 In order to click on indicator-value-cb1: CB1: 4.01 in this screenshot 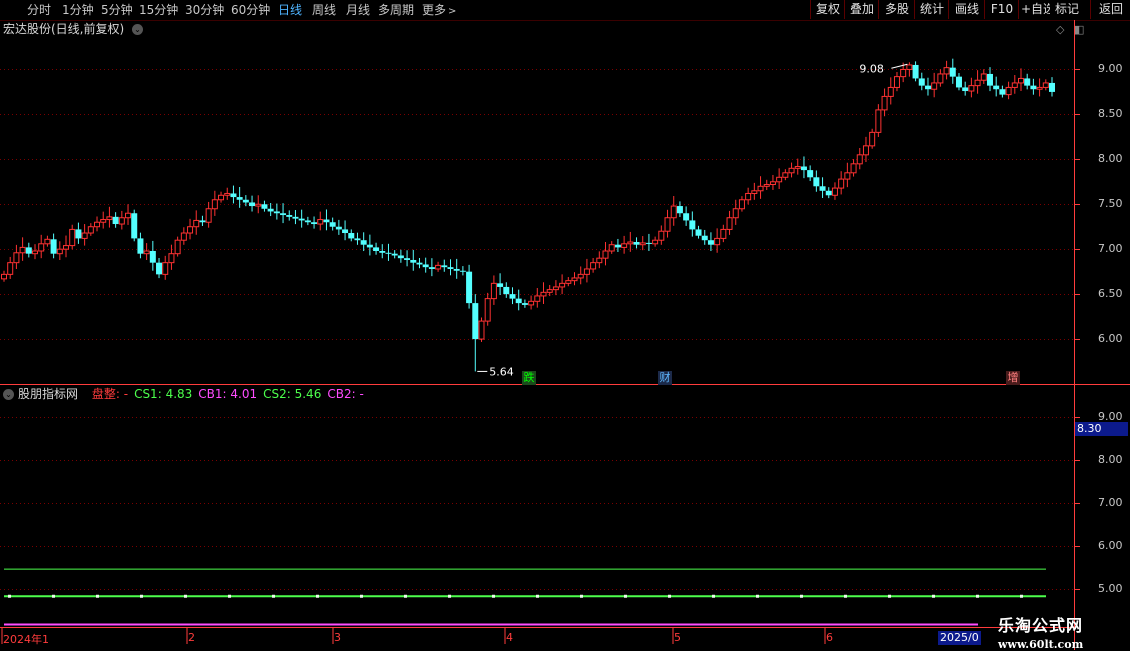, I will do `click(228, 394)`.